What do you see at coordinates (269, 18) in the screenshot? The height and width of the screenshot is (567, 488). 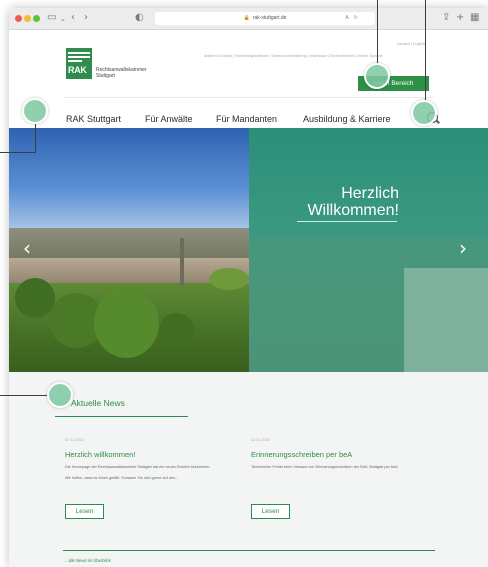 I see `url-text: rak-stuttgart.de` at bounding box center [269, 18].